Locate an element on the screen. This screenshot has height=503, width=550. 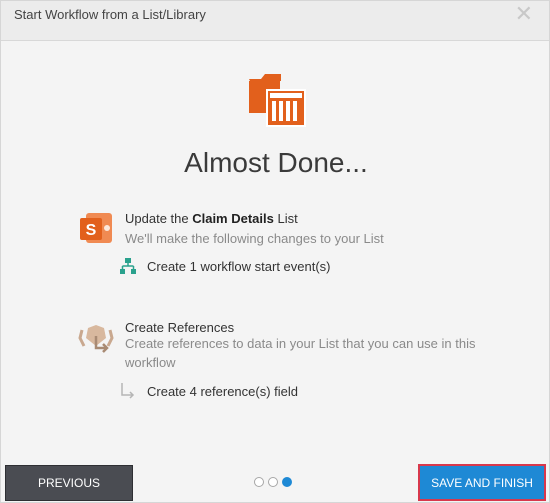
previous-button: PREVIOUS is located at coordinates (69, 483).